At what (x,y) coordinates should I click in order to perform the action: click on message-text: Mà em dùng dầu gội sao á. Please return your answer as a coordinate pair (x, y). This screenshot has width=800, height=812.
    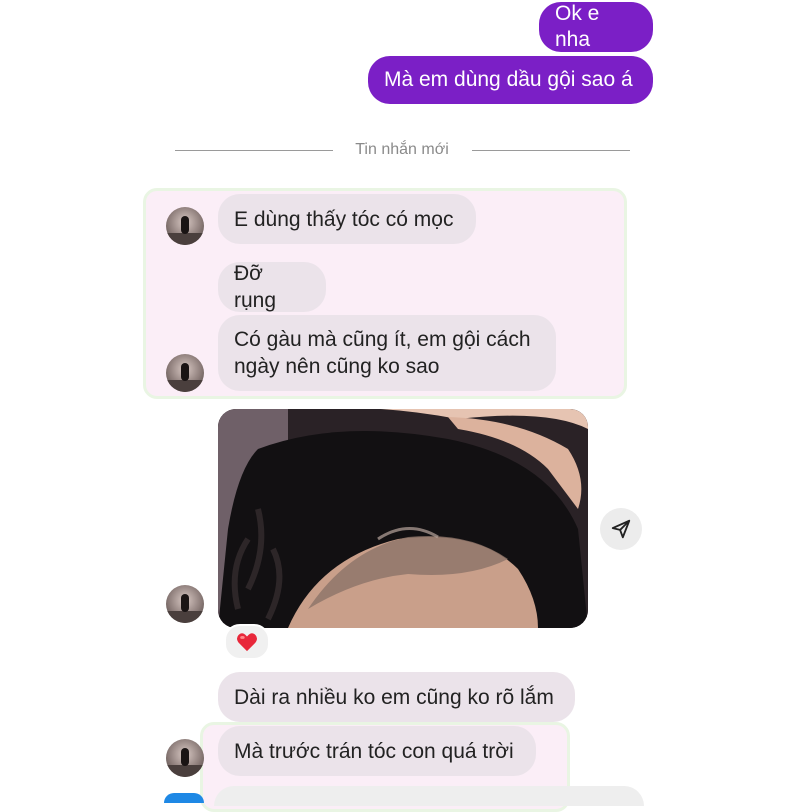
    Looking at the image, I should click on (508, 79).